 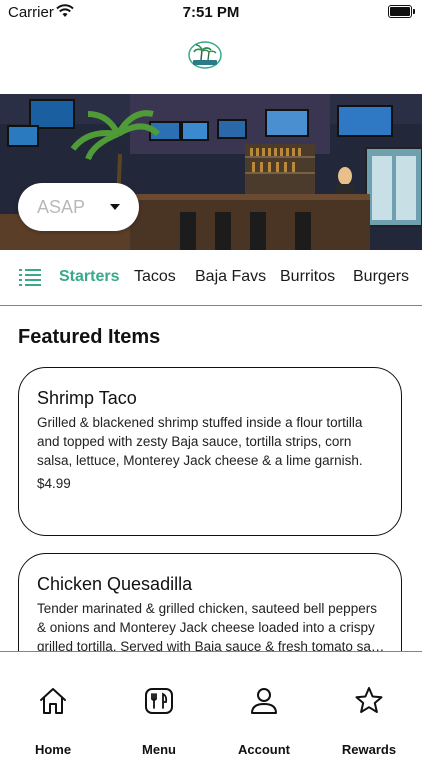 What do you see at coordinates (230, 277) in the screenshot?
I see `tab-baja-favs: Baja Favs` at bounding box center [230, 277].